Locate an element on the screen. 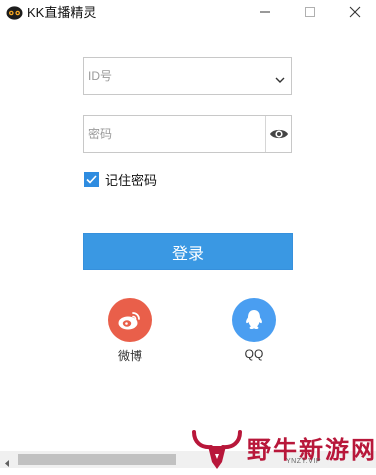 This screenshot has height=475, width=376. watermark: 野牛新游网 YNZY.VIP is located at coordinates (283, 450).